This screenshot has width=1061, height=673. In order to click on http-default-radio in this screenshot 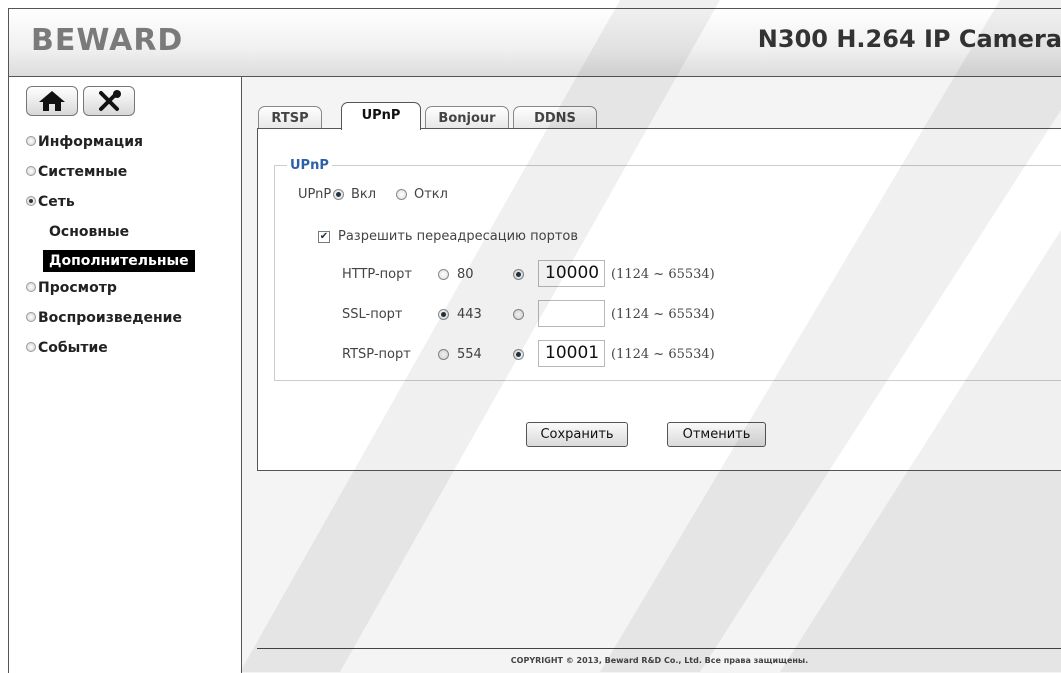, I will do `click(443, 274)`.